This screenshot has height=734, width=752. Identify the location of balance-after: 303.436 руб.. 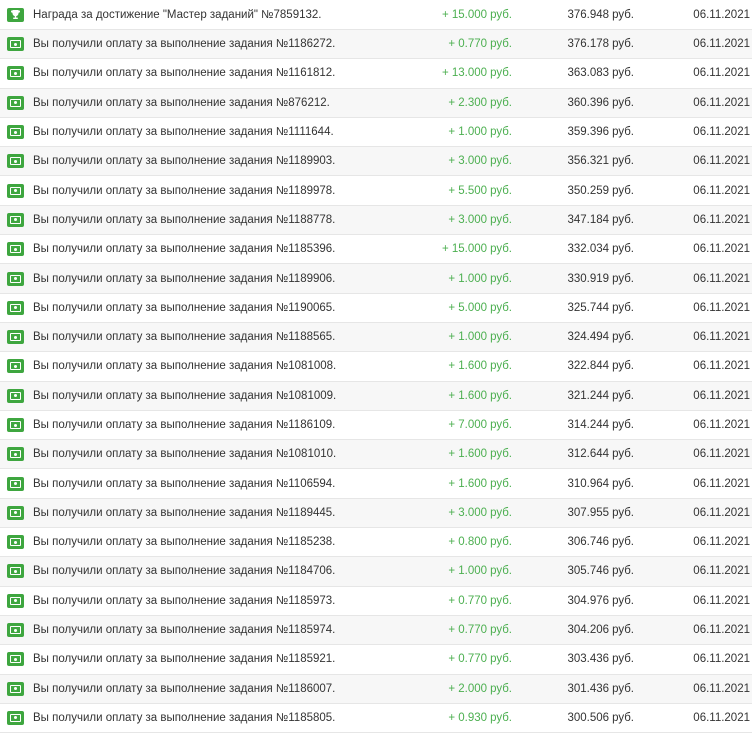
(587, 659).